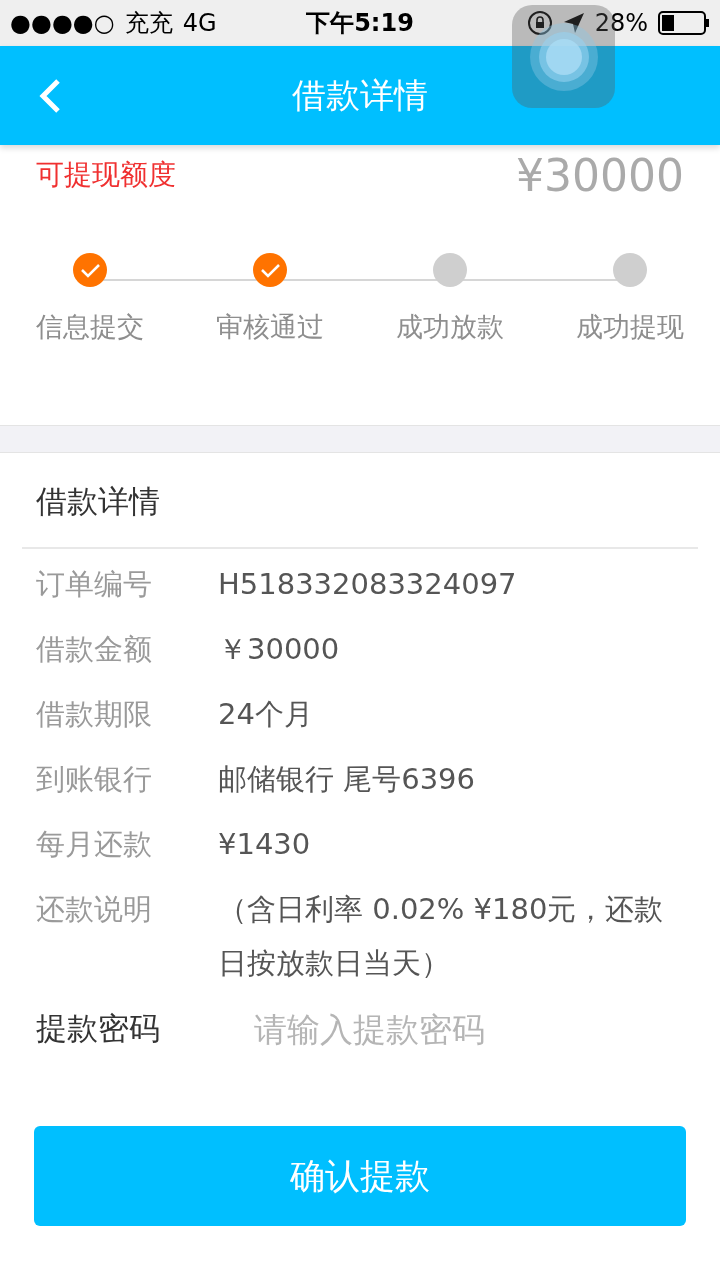  I want to click on signal-dots: ●●●●○, so click(62, 23).